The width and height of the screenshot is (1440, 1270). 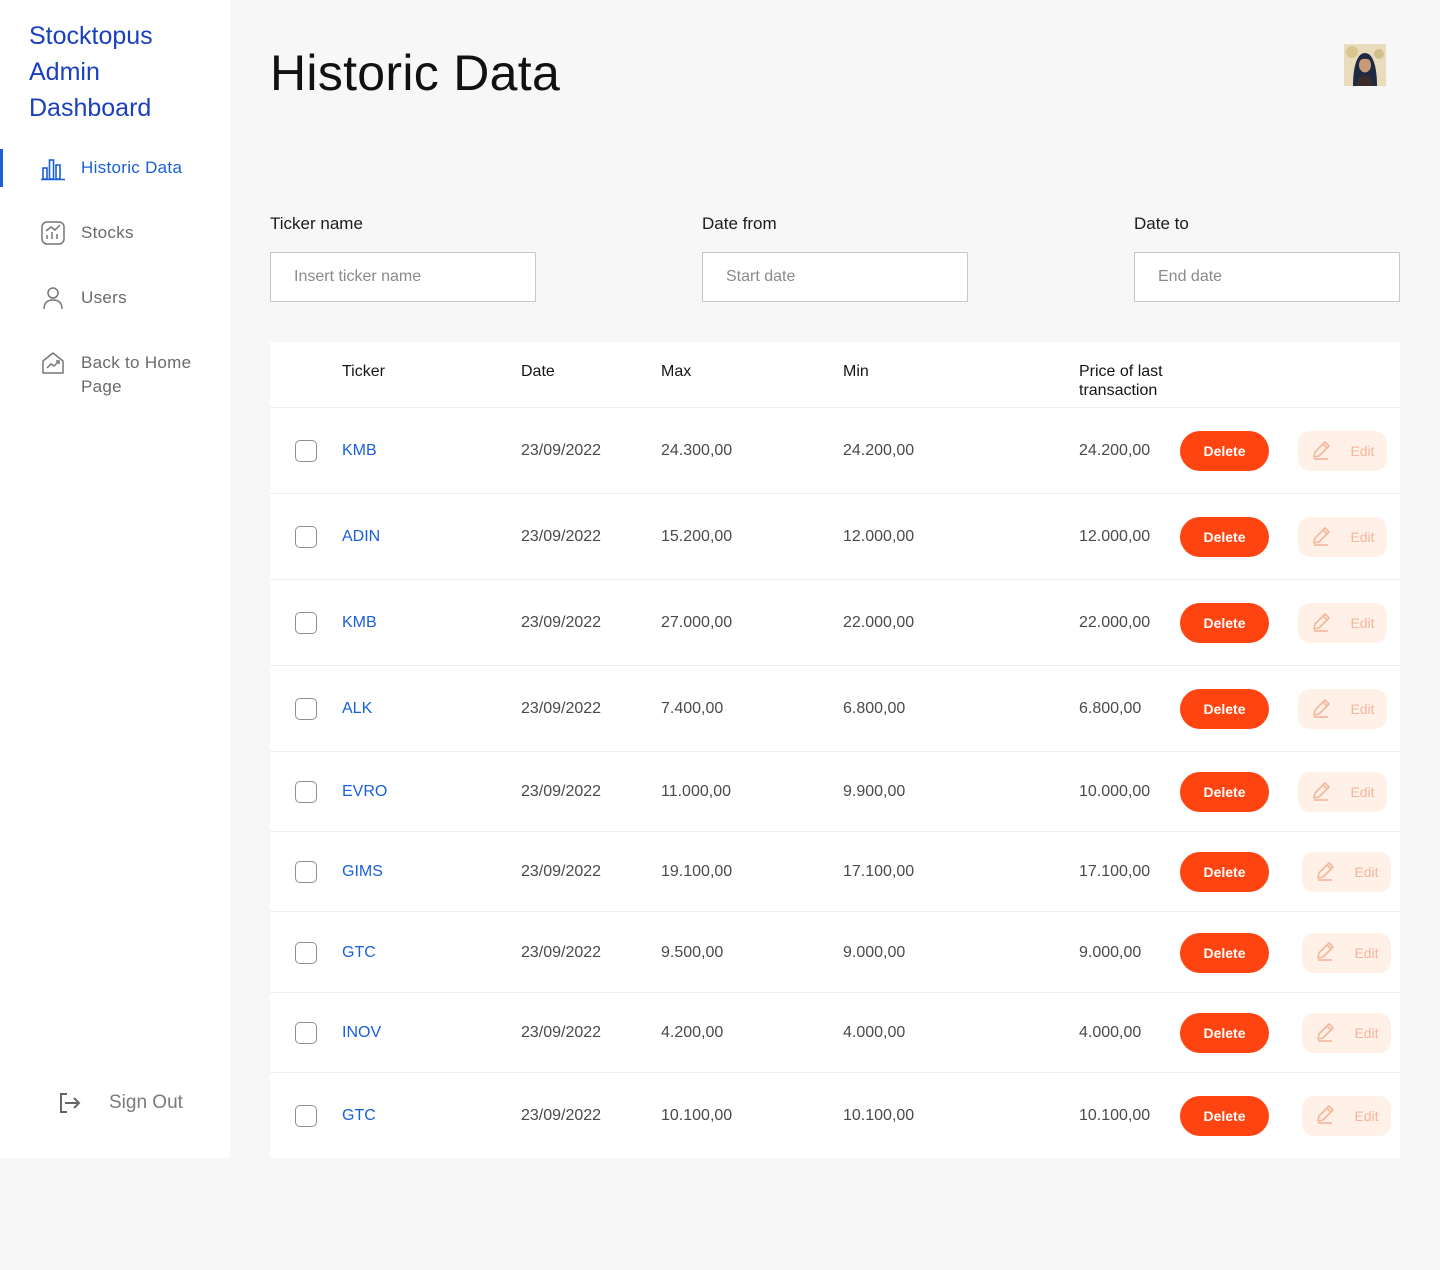 I want to click on column-header-max: Max, so click(x=676, y=371).